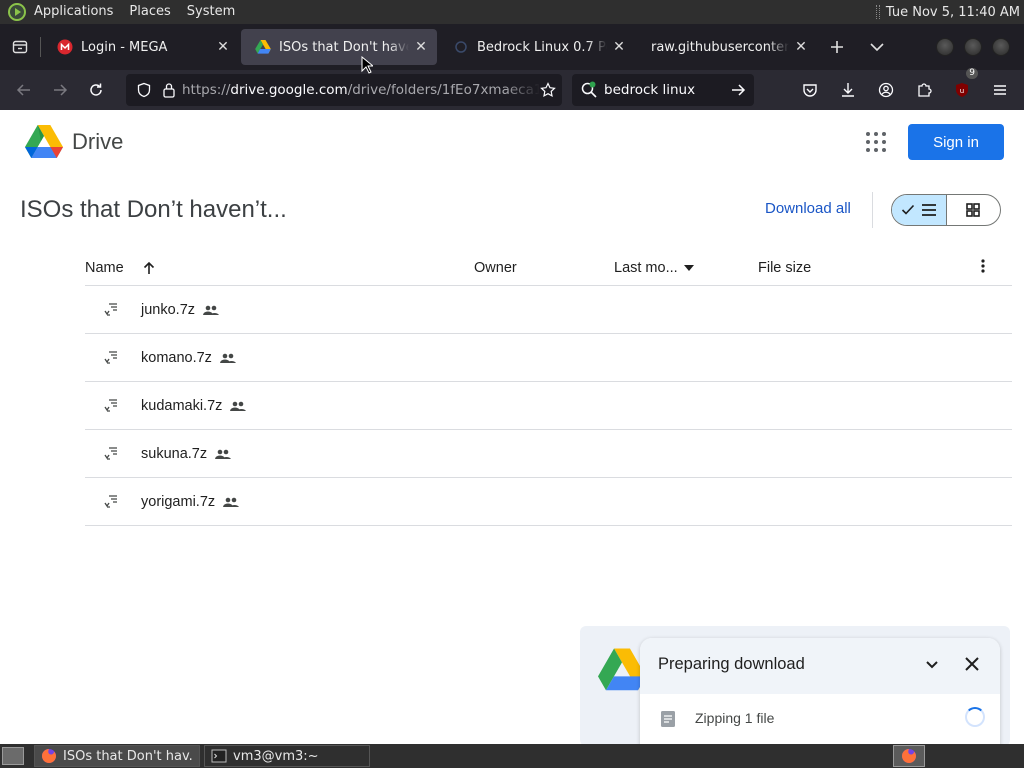 This screenshot has height=768, width=1024. I want to click on window-controls, so click(980, 47).